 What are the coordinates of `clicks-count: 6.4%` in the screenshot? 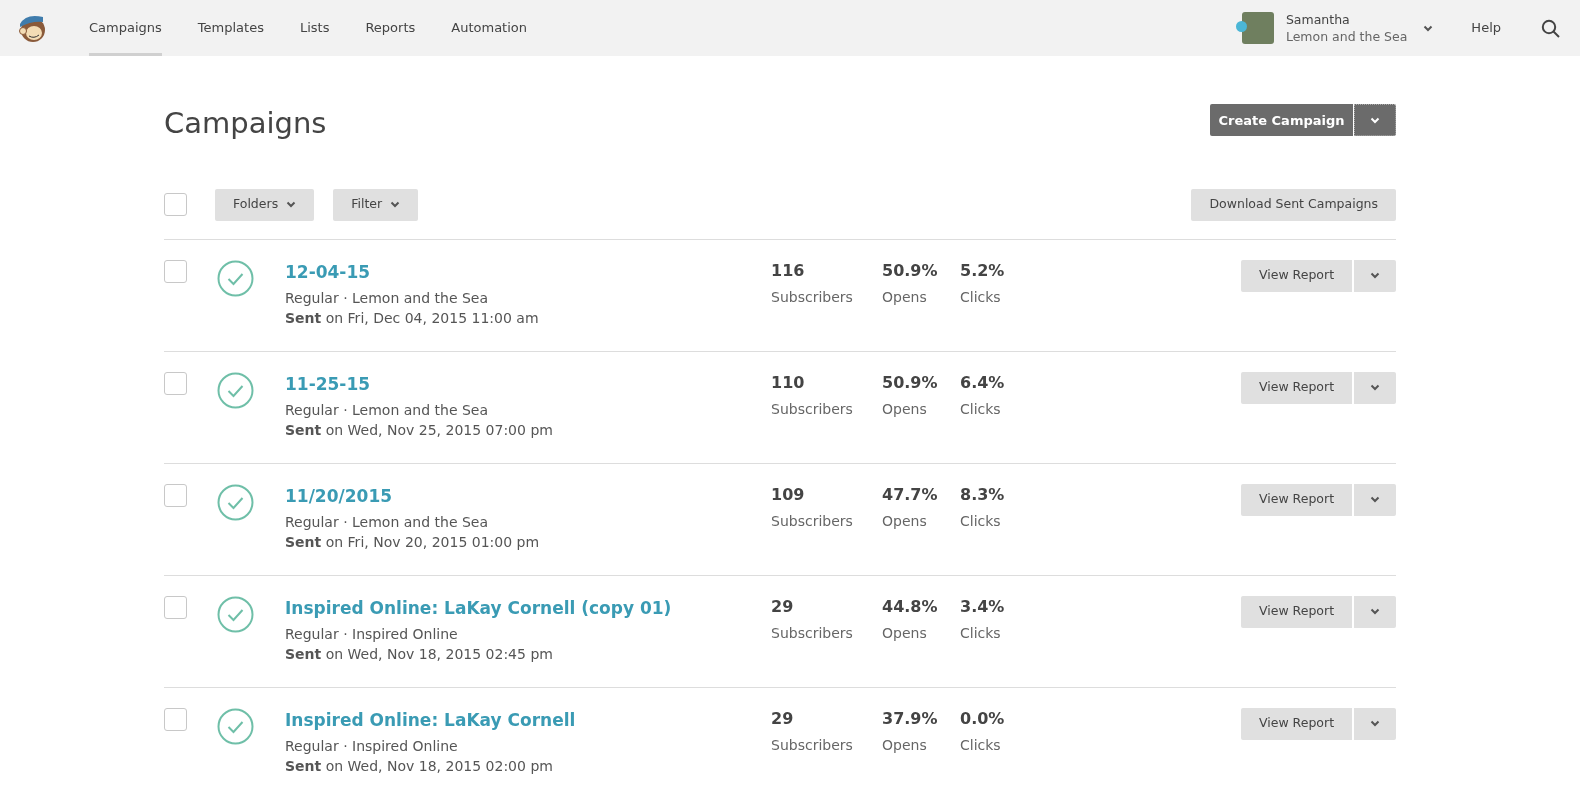 It's located at (983, 383).